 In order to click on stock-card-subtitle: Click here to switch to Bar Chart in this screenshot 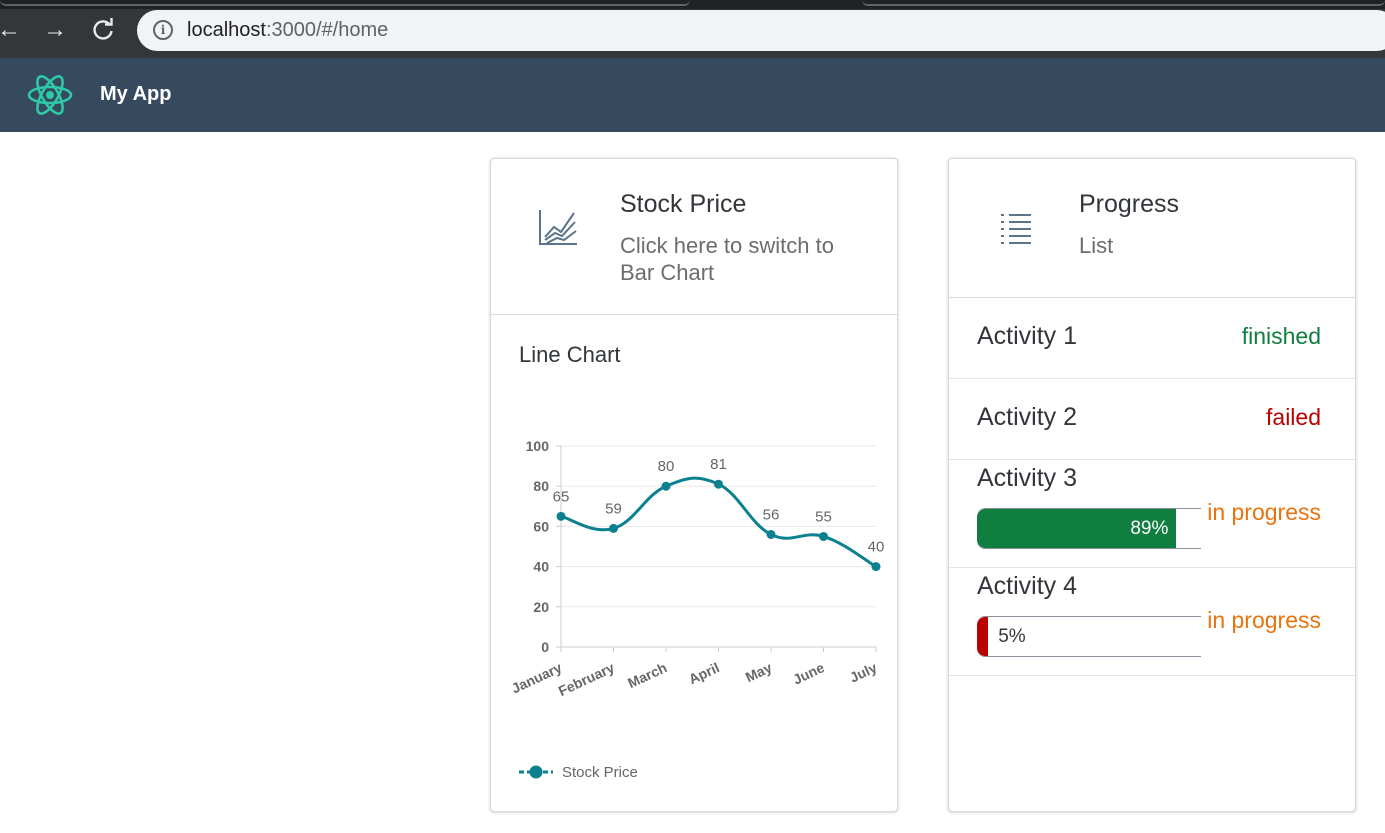, I will do `click(727, 259)`.